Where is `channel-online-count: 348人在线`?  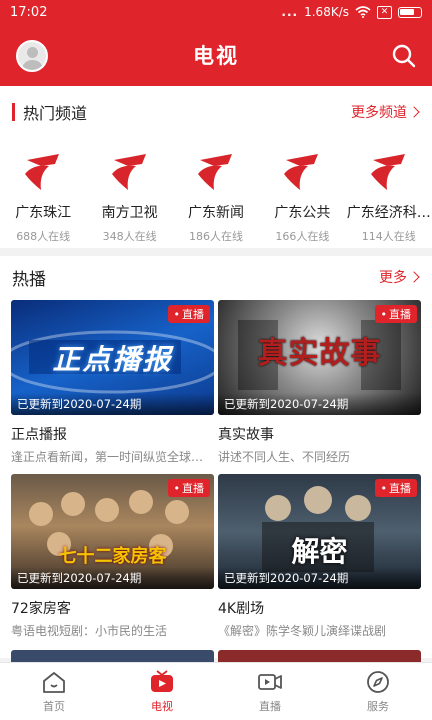 channel-online-count: 348人在线 is located at coordinates (129, 236).